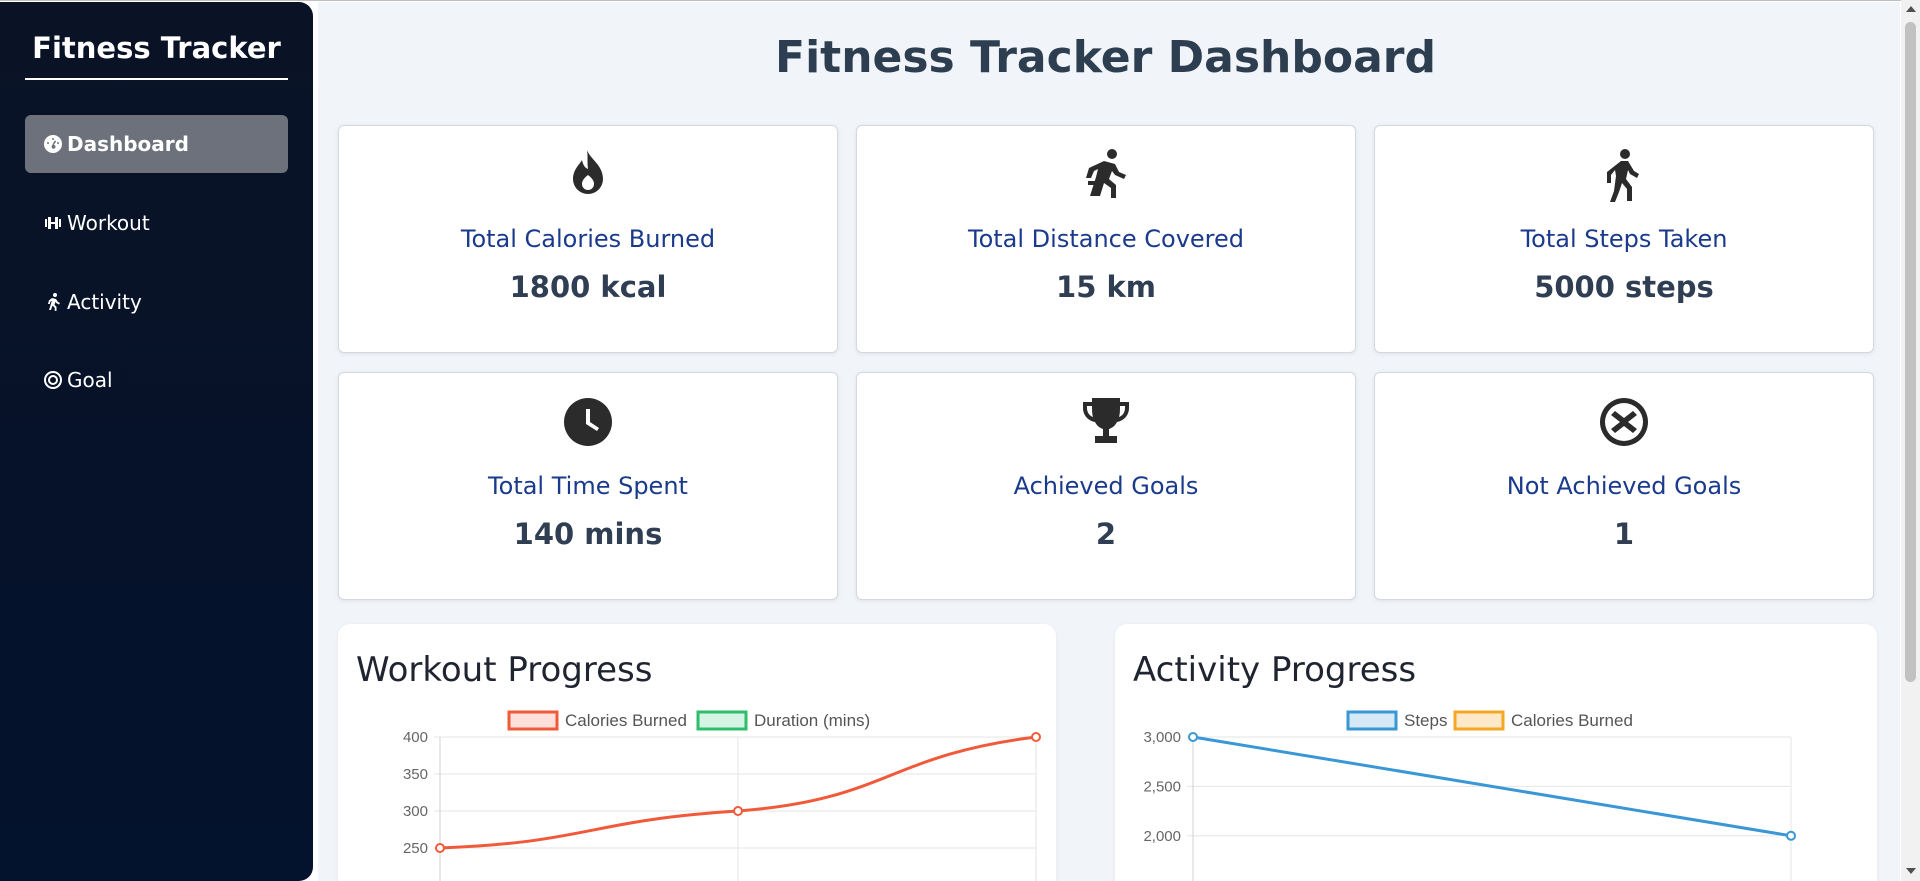 The image size is (1920, 881). I want to click on sidebar-item-label: Dashboard, so click(128, 144).